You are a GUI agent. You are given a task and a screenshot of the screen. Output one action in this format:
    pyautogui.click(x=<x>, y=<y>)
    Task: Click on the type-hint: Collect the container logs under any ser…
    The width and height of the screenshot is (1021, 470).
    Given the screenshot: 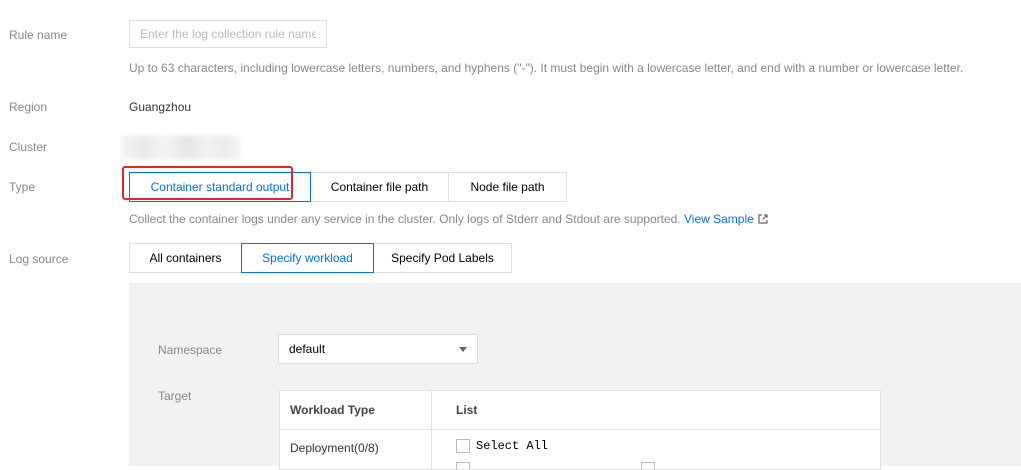 What is the action you would take?
    pyautogui.click(x=448, y=219)
    